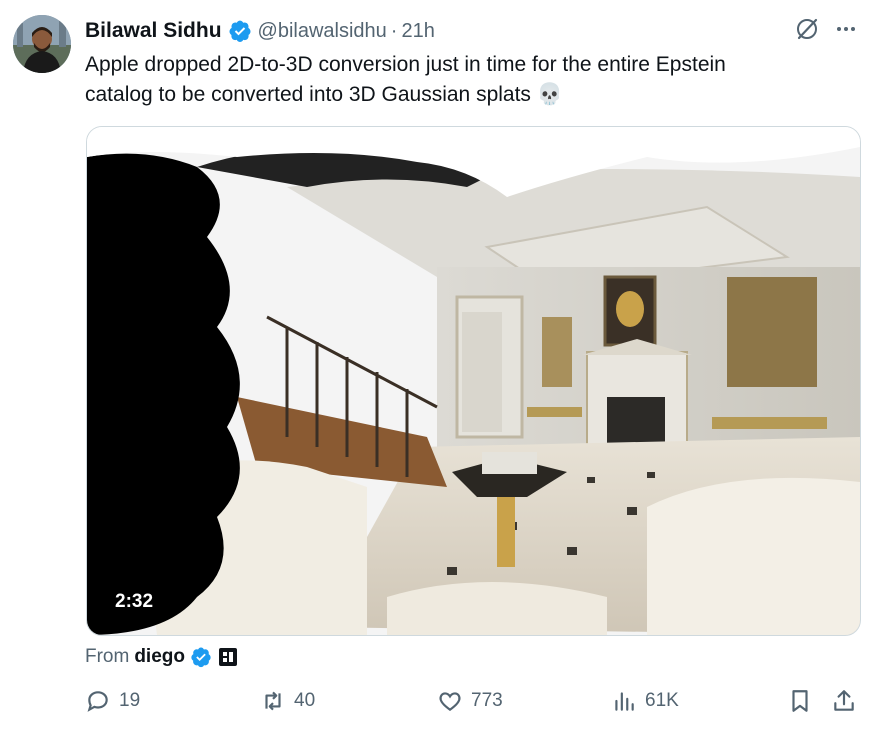  What do you see at coordinates (470, 701) in the screenshot?
I see `like-button: 773` at bounding box center [470, 701].